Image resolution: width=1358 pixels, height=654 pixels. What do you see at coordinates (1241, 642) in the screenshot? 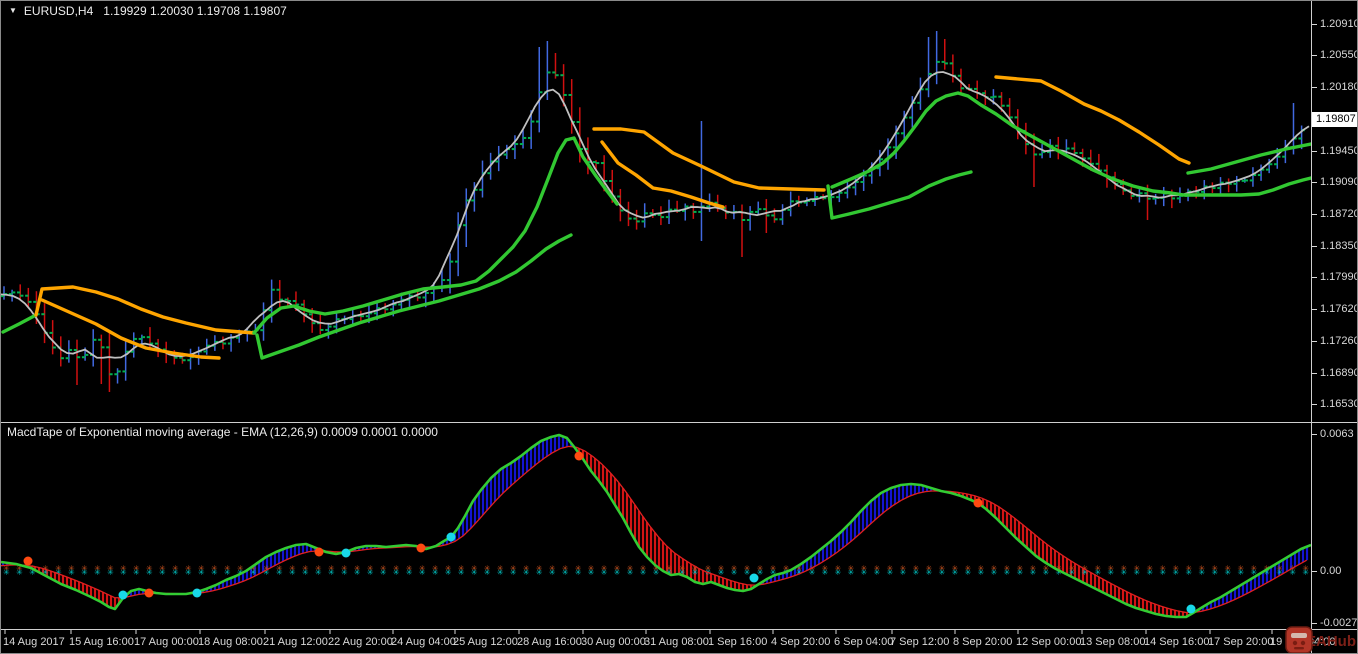
I see `time-tick-label: 17 Sep 20:00` at bounding box center [1241, 642].